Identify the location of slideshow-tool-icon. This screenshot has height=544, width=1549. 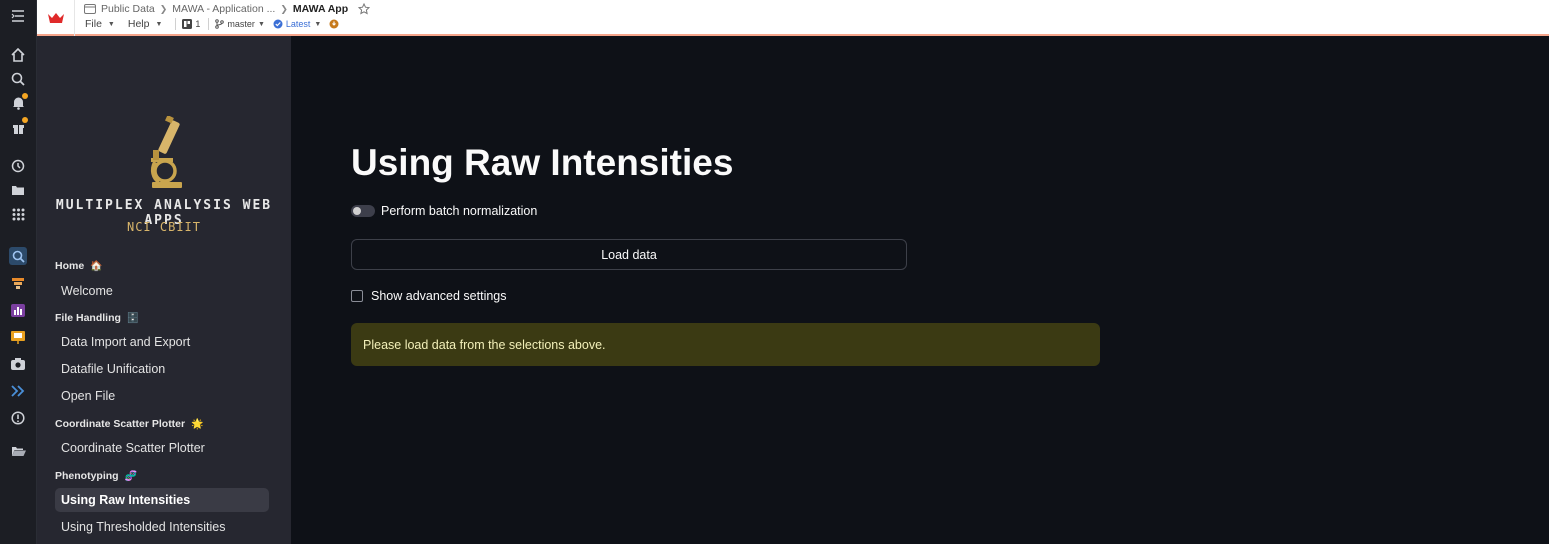
(18, 337).